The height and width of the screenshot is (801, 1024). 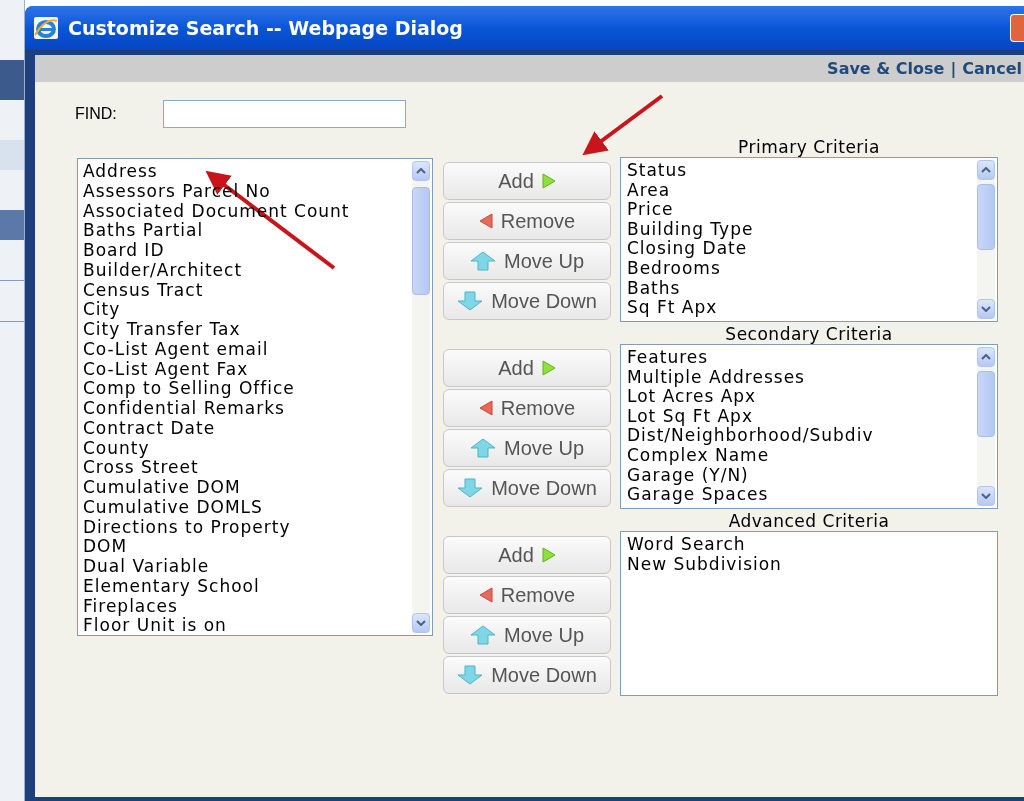 I want to click on list-item: Elementary School, so click(x=171, y=586).